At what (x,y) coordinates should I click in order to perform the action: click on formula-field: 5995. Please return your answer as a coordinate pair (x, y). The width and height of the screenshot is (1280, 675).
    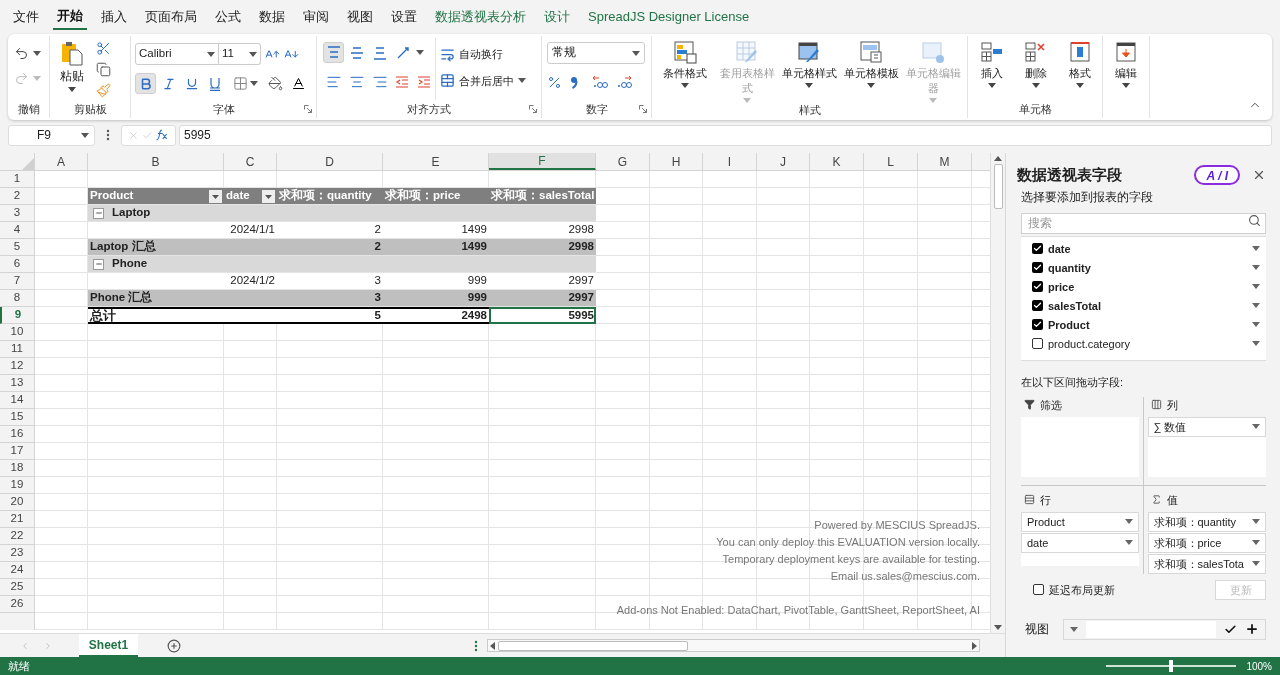
    Looking at the image, I should click on (725, 135).